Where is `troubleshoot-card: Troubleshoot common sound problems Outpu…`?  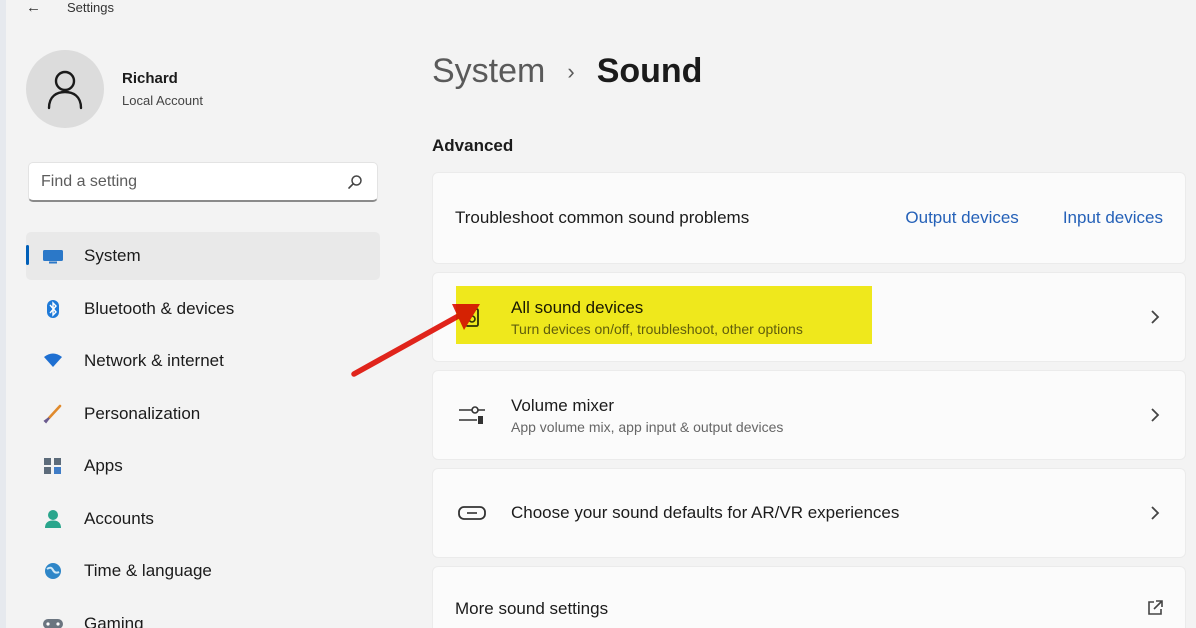
troubleshoot-card: Troubleshoot common sound problems Outpu… is located at coordinates (809, 218).